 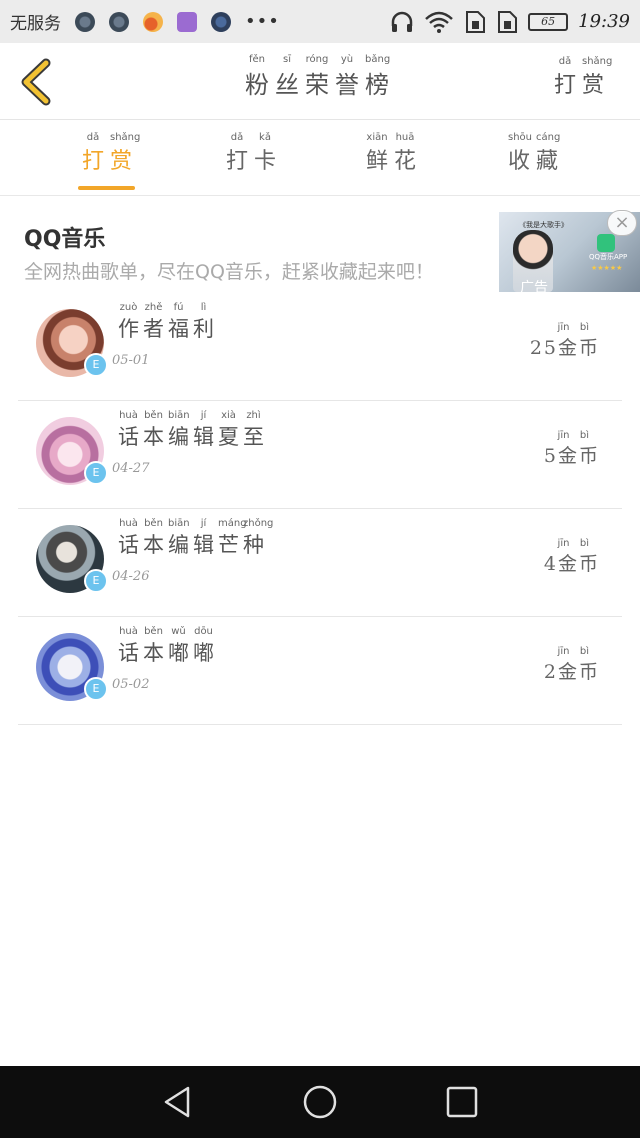 What do you see at coordinates (35, 24) in the screenshot?
I see `carrier-label: 无服务` at bounding box center [35, 24].